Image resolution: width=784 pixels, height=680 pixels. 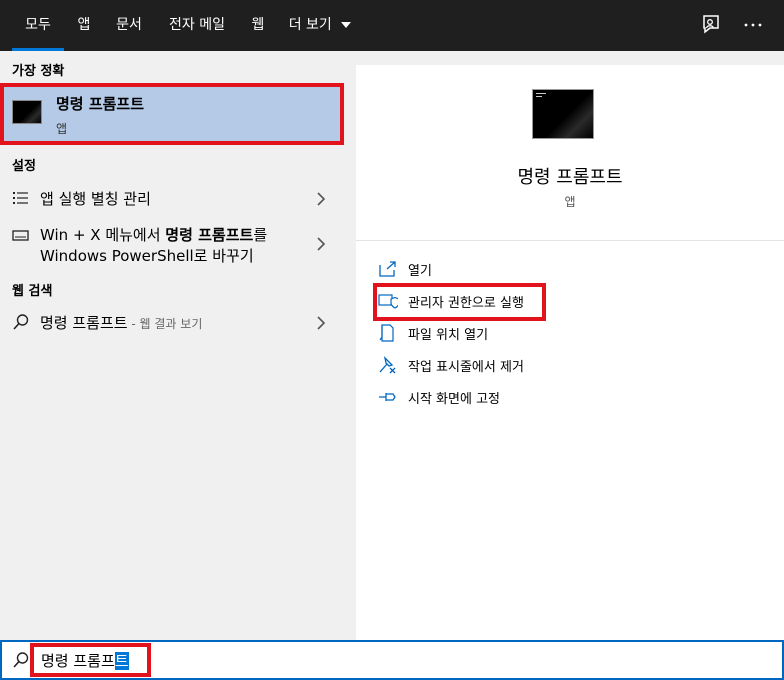 I want to click on setting-item-app-alias: 앱 실행 별칭 관리, so click(x=172, y=198).